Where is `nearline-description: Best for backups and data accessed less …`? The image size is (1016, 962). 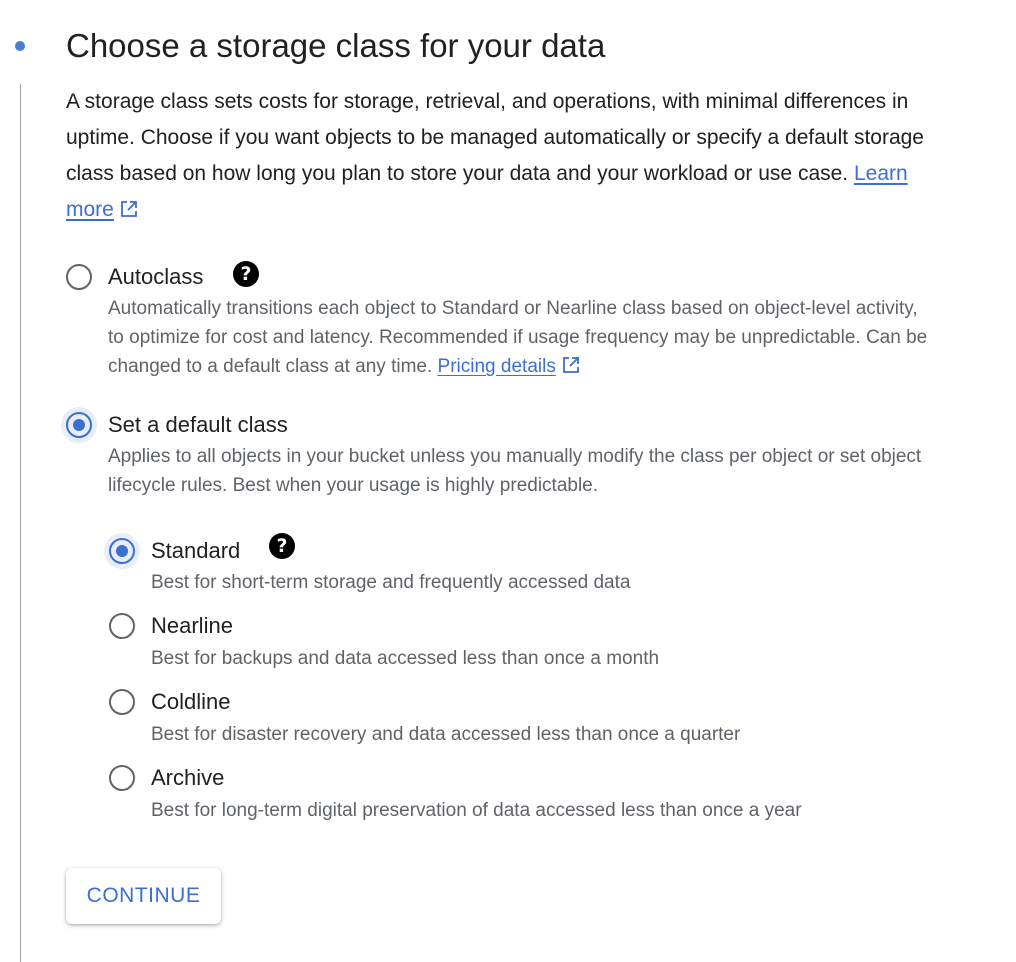 nearline-description: Best for backups and data accessed less … is located at coordinates (405, 658).